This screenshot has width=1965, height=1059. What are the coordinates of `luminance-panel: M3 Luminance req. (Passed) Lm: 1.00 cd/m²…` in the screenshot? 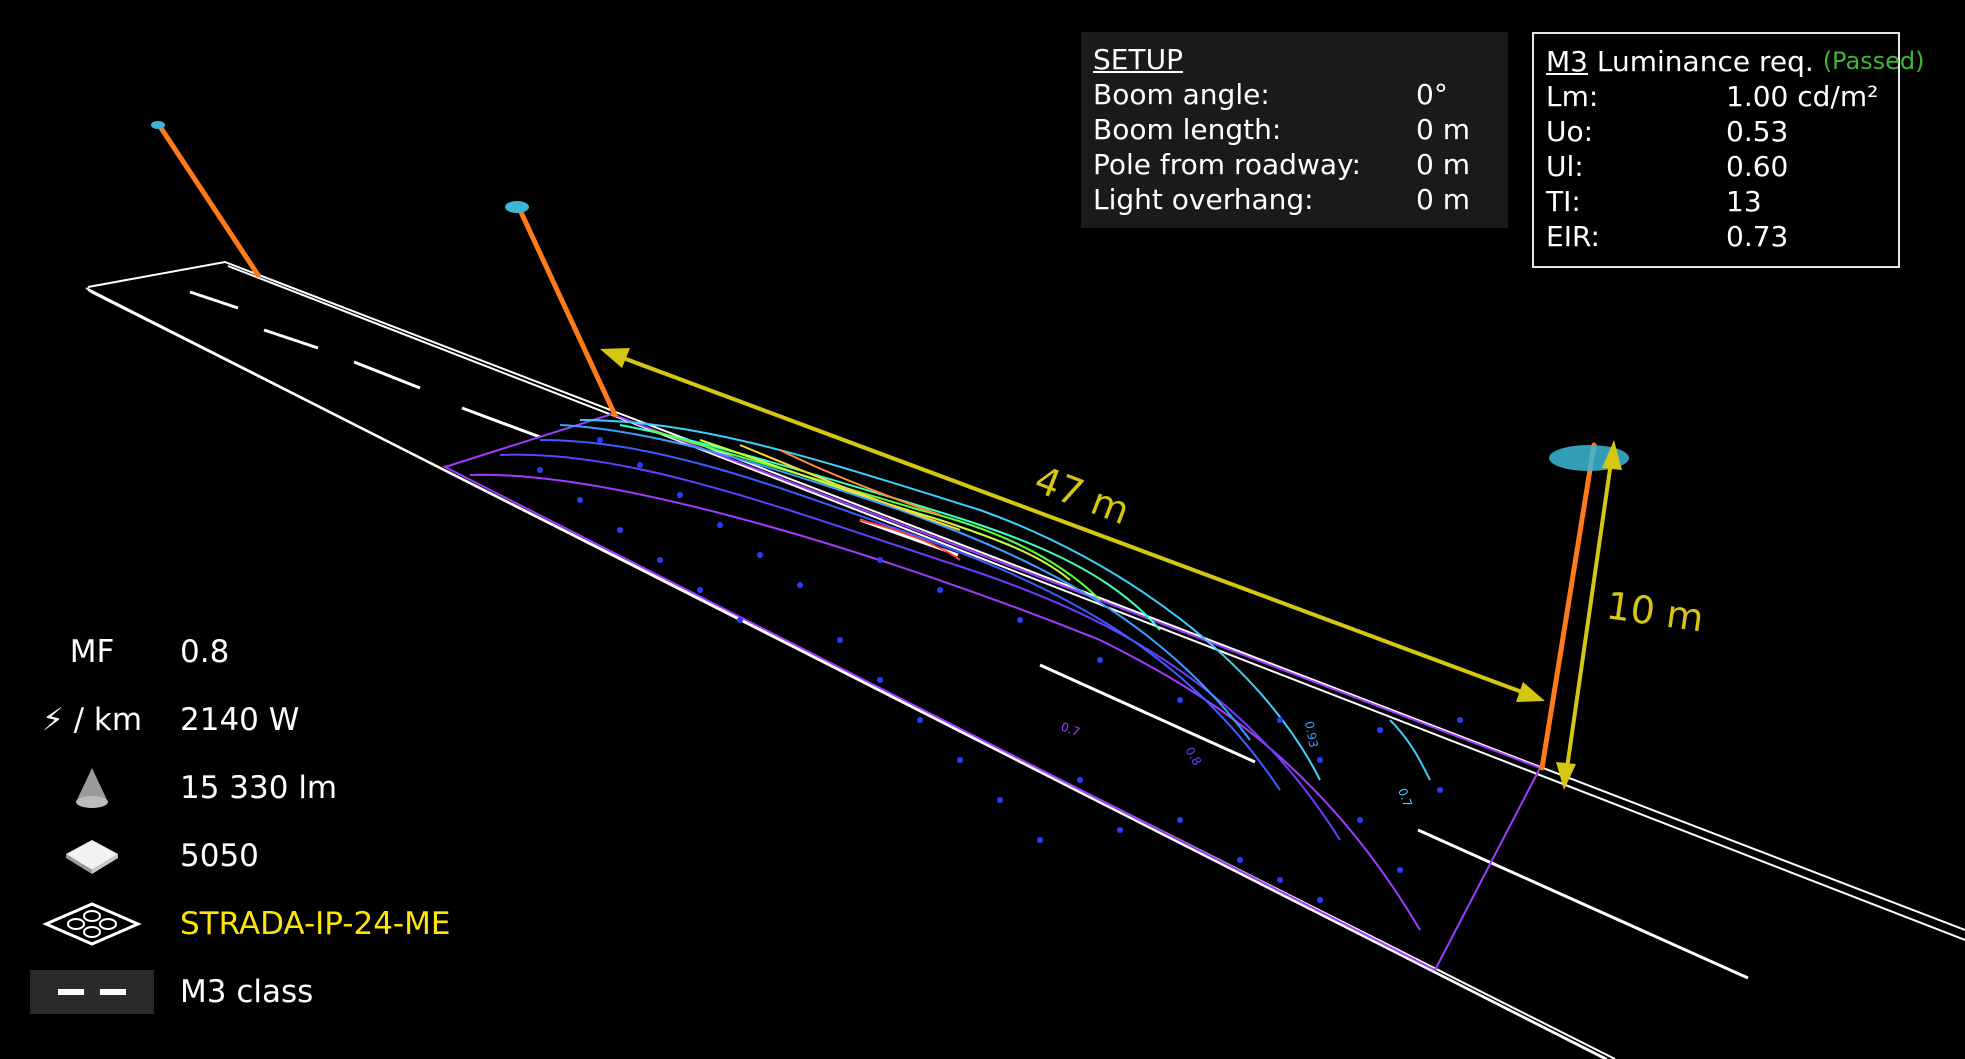 It's located at (1728, 150).